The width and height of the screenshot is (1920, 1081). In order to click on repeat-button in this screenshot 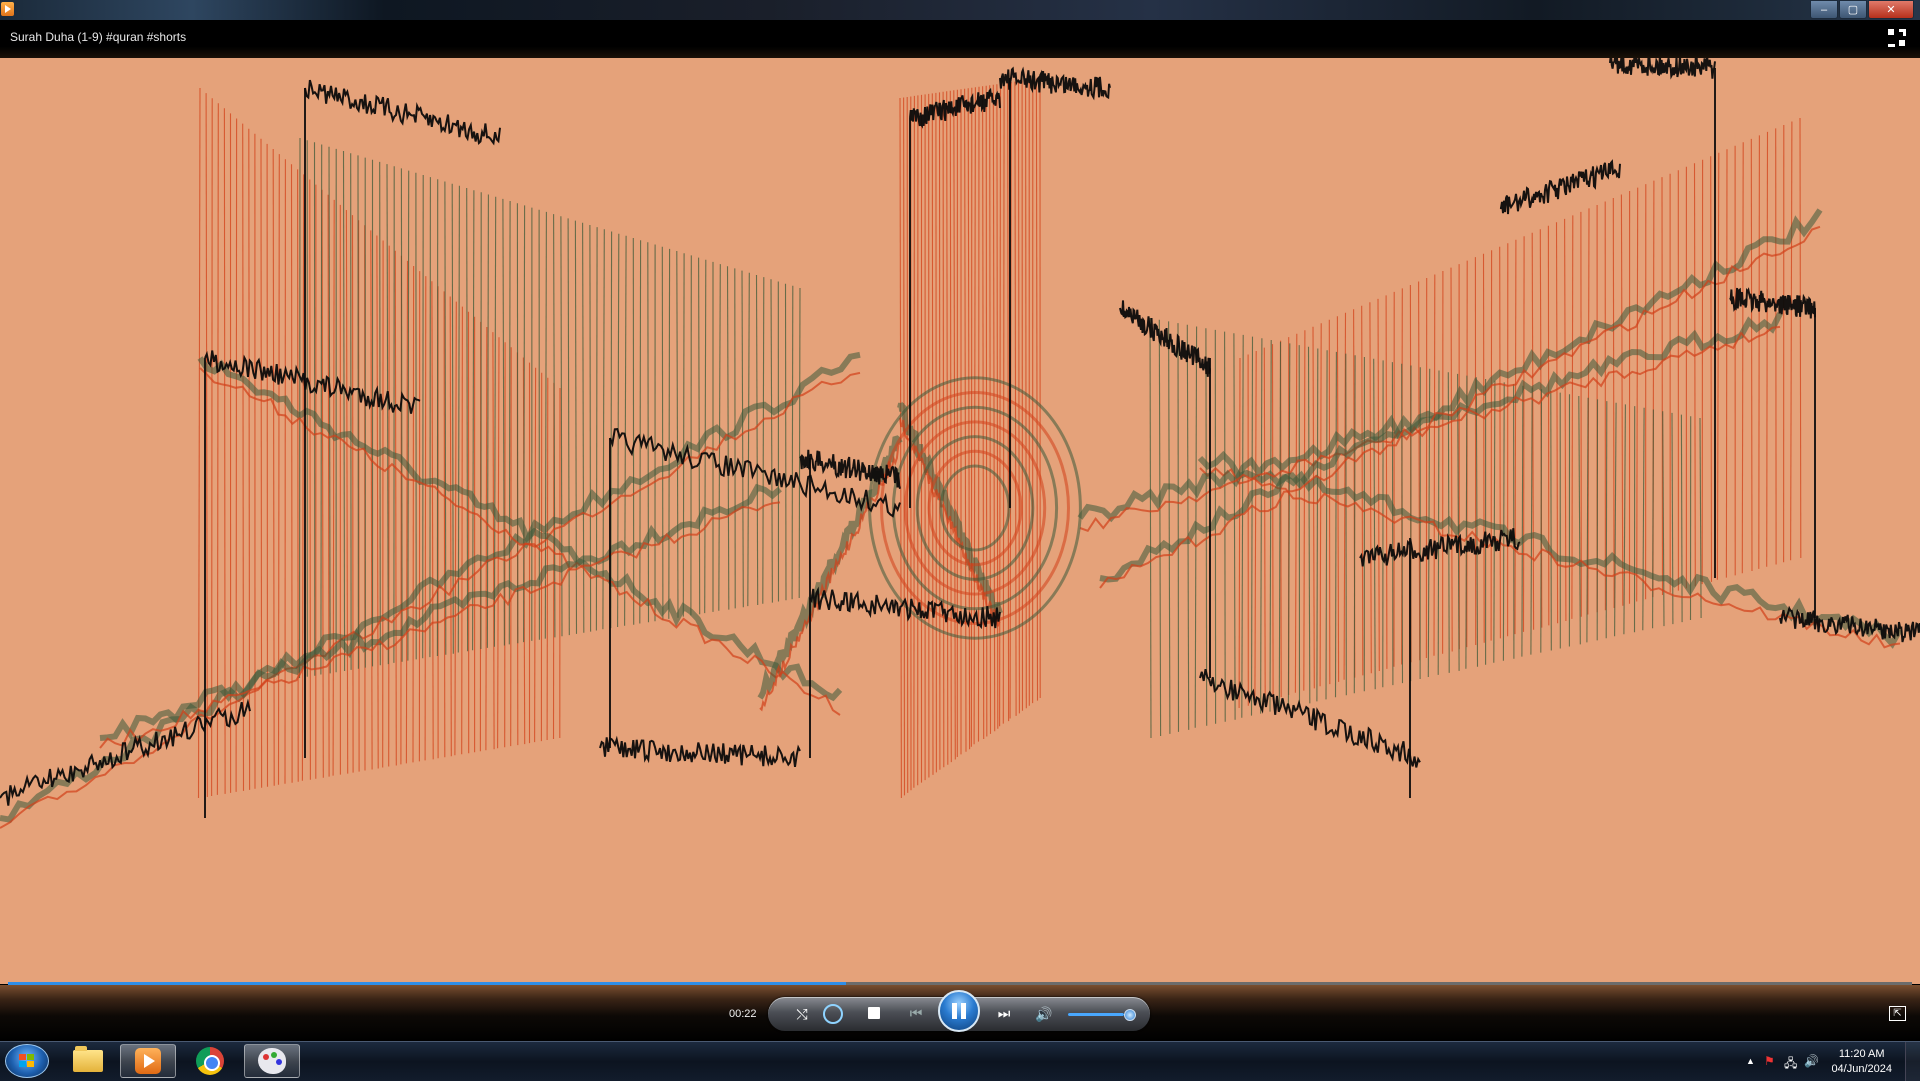, I will do `click(833, 1014)`.